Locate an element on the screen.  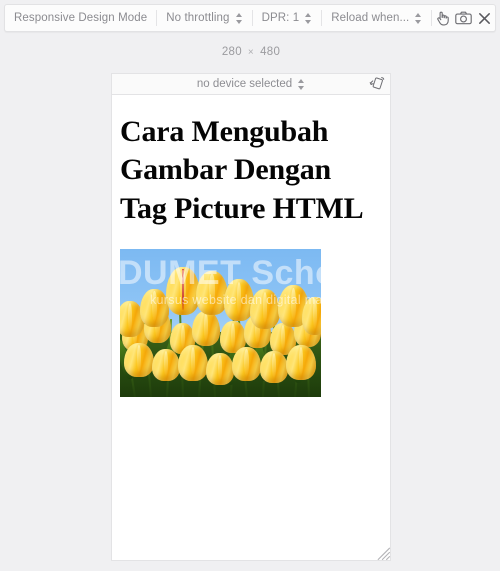
close-icon is located at coordinates (484, 18).